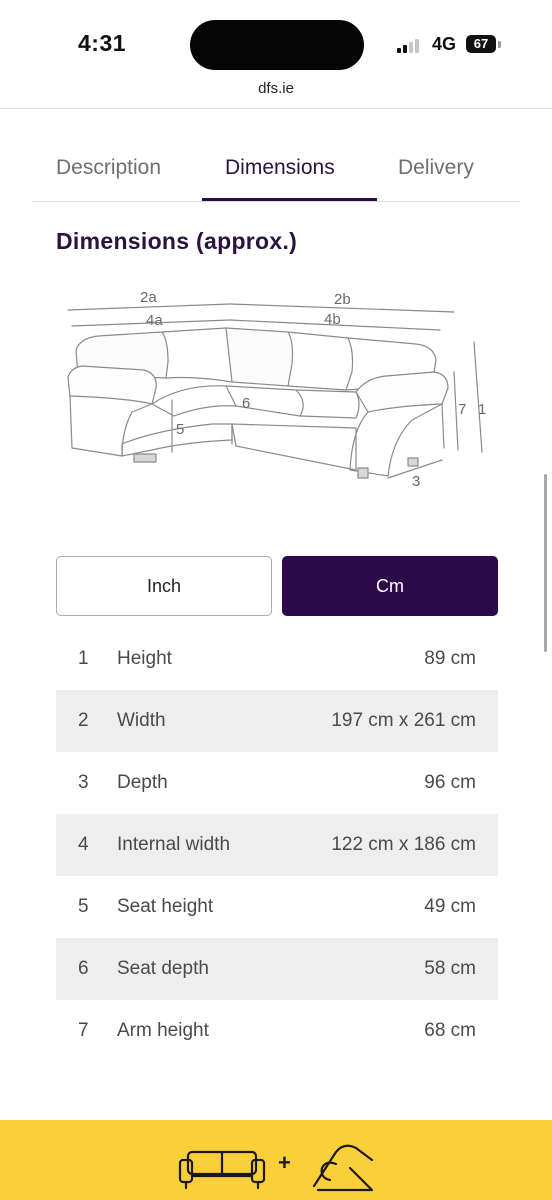 Image resolution: width=552 pixels, height=1200 pixels. I want to click on label-7: 7, so click(462, 409).